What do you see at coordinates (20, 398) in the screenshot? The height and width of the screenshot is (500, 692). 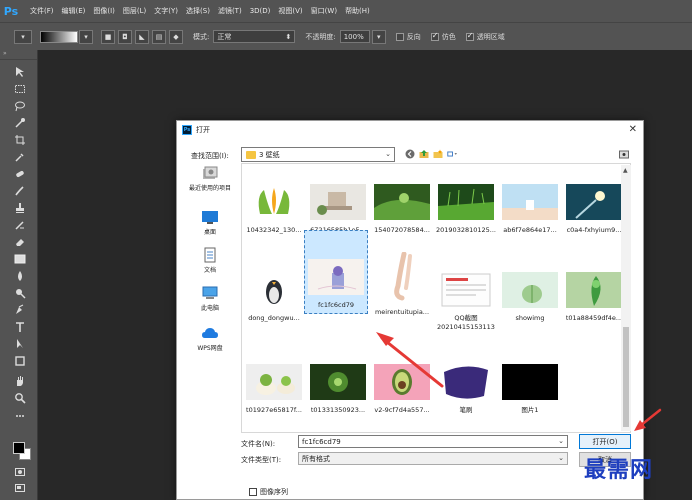 I see `zoom-tool-icon` at bounding box center [20, 398].